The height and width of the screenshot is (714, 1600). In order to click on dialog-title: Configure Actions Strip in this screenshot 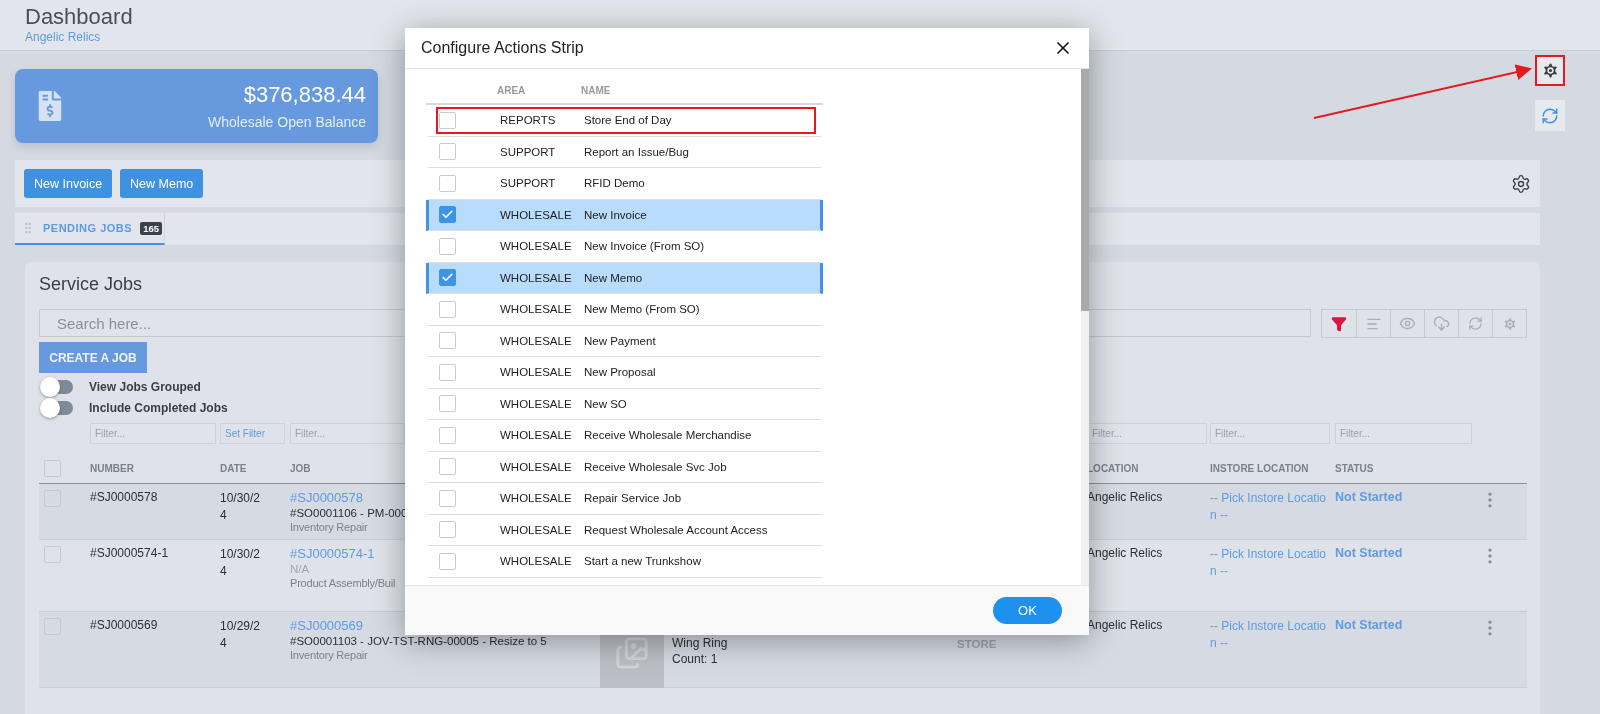, I will do `click(502, 48)`.